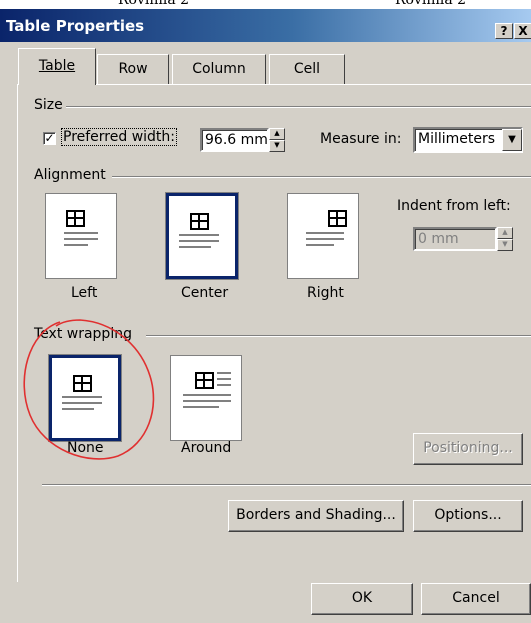  I want to click on tab-table-label: Table, so click(57, 66).